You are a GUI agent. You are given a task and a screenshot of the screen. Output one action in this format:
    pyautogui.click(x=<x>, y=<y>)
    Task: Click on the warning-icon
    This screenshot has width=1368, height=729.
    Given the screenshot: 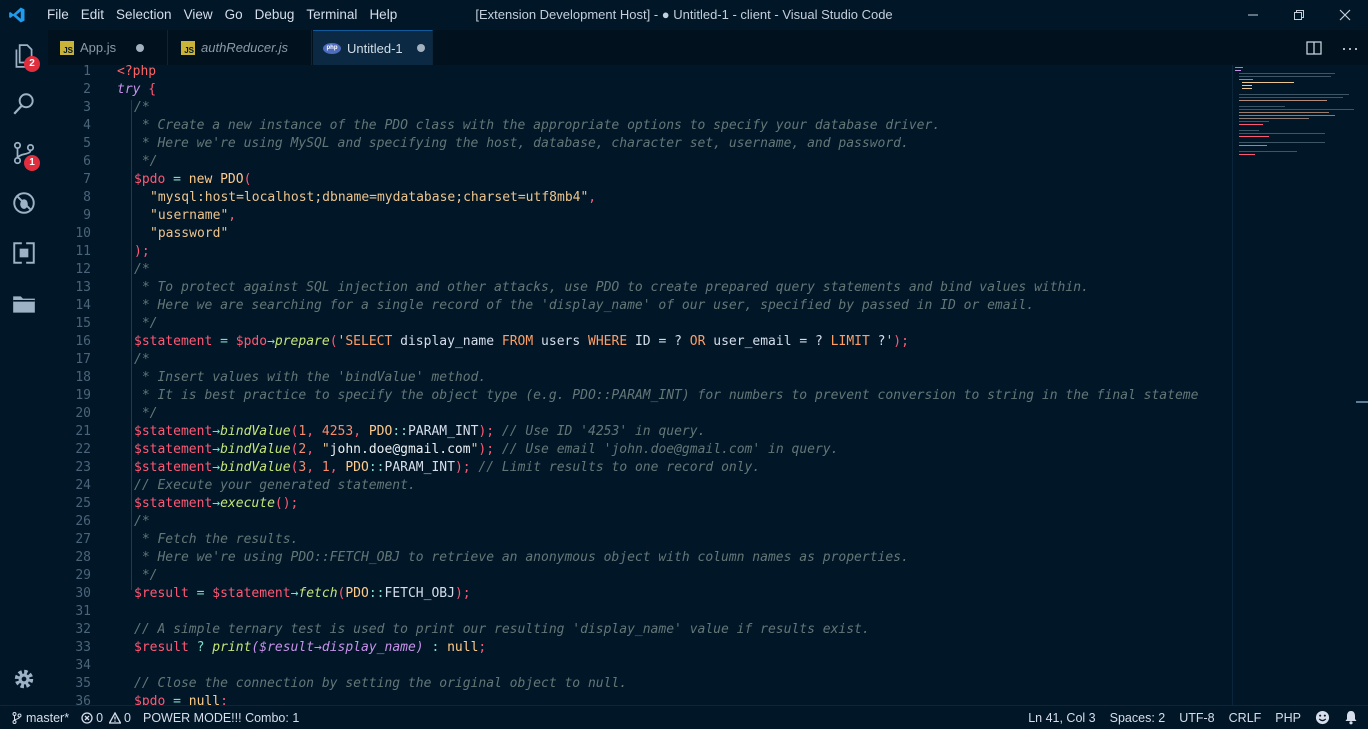 What is the action you would take?
    pyautogui.click(x=115, y=717)
    